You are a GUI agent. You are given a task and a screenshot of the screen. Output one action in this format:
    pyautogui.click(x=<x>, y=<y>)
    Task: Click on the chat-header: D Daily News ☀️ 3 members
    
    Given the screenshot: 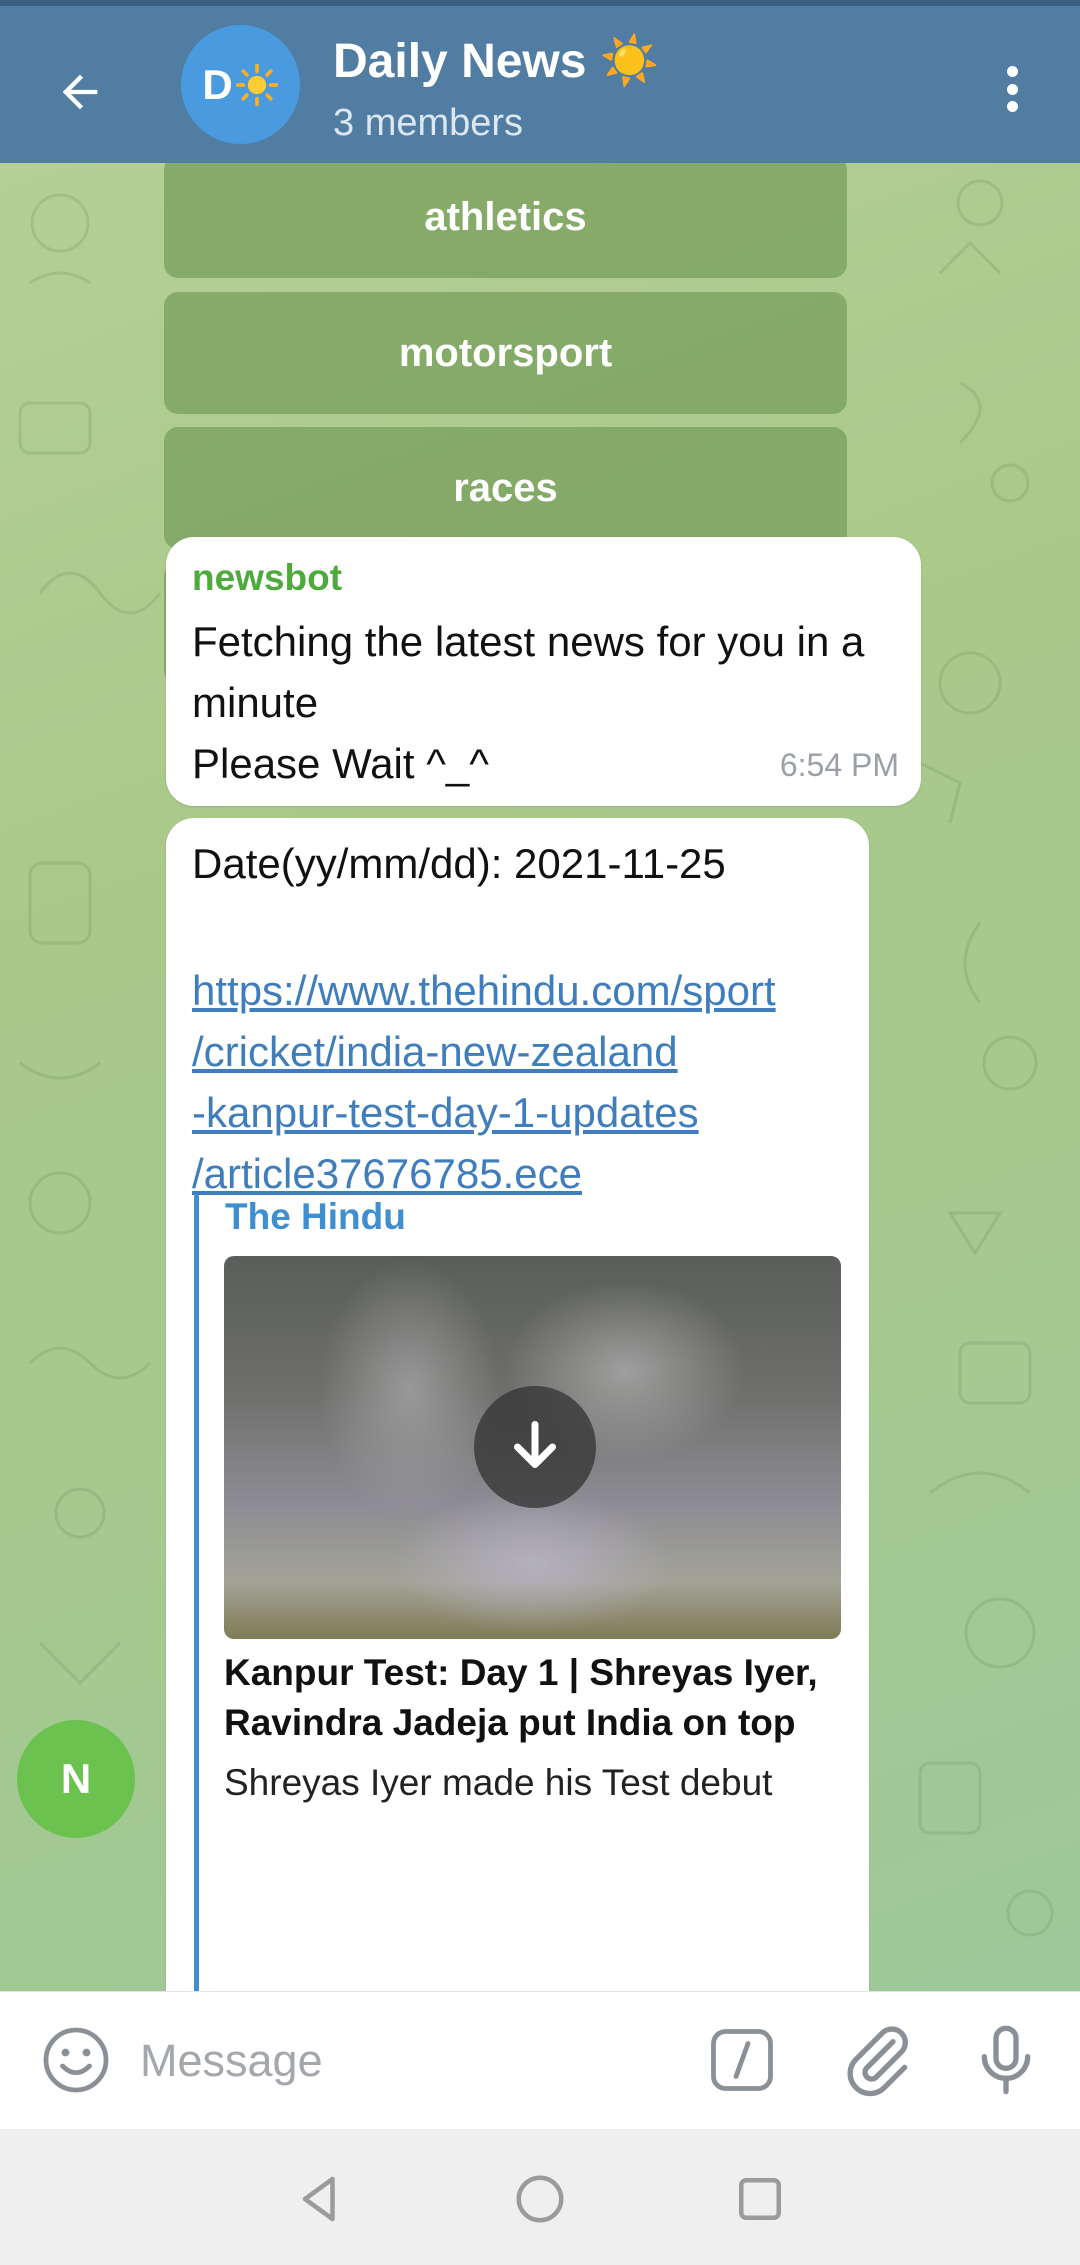 What is the action you would take?
    pyautogui.click(x=540, y=81)
    